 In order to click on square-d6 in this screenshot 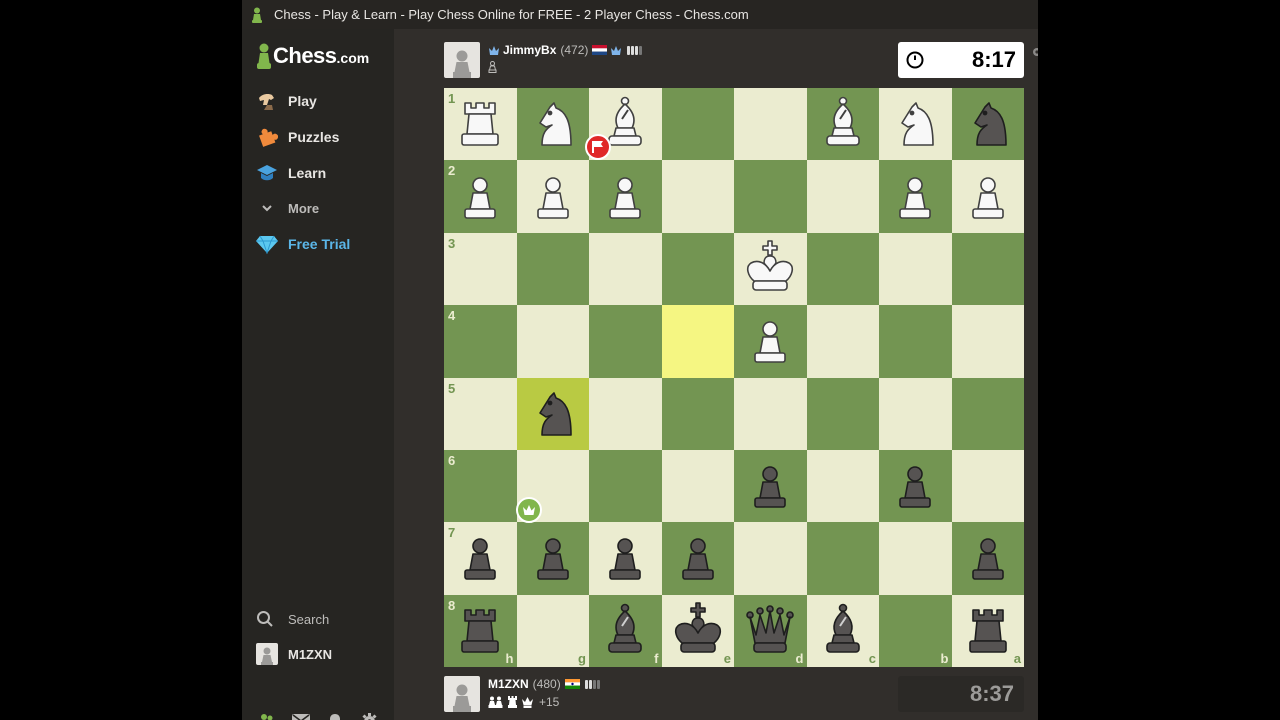, I will do `click(770, 486)`.